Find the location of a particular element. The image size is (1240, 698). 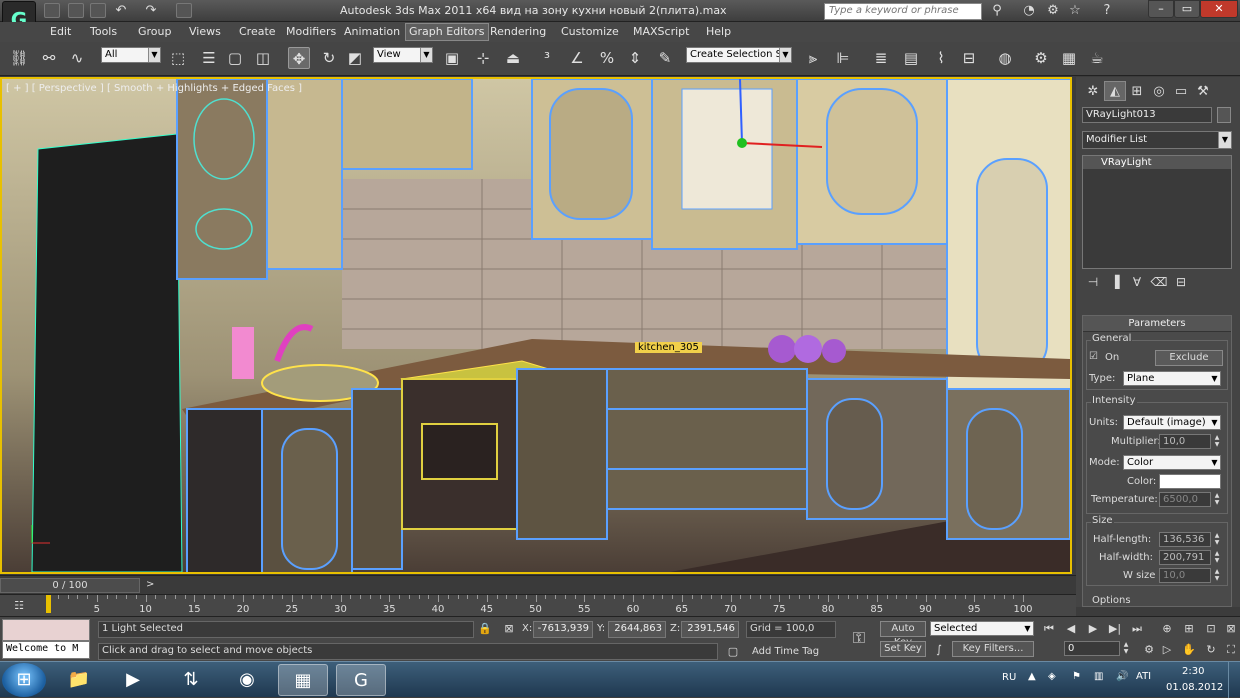

zoom-all-icon: ⊞ is located at coordinates (1189, 629).